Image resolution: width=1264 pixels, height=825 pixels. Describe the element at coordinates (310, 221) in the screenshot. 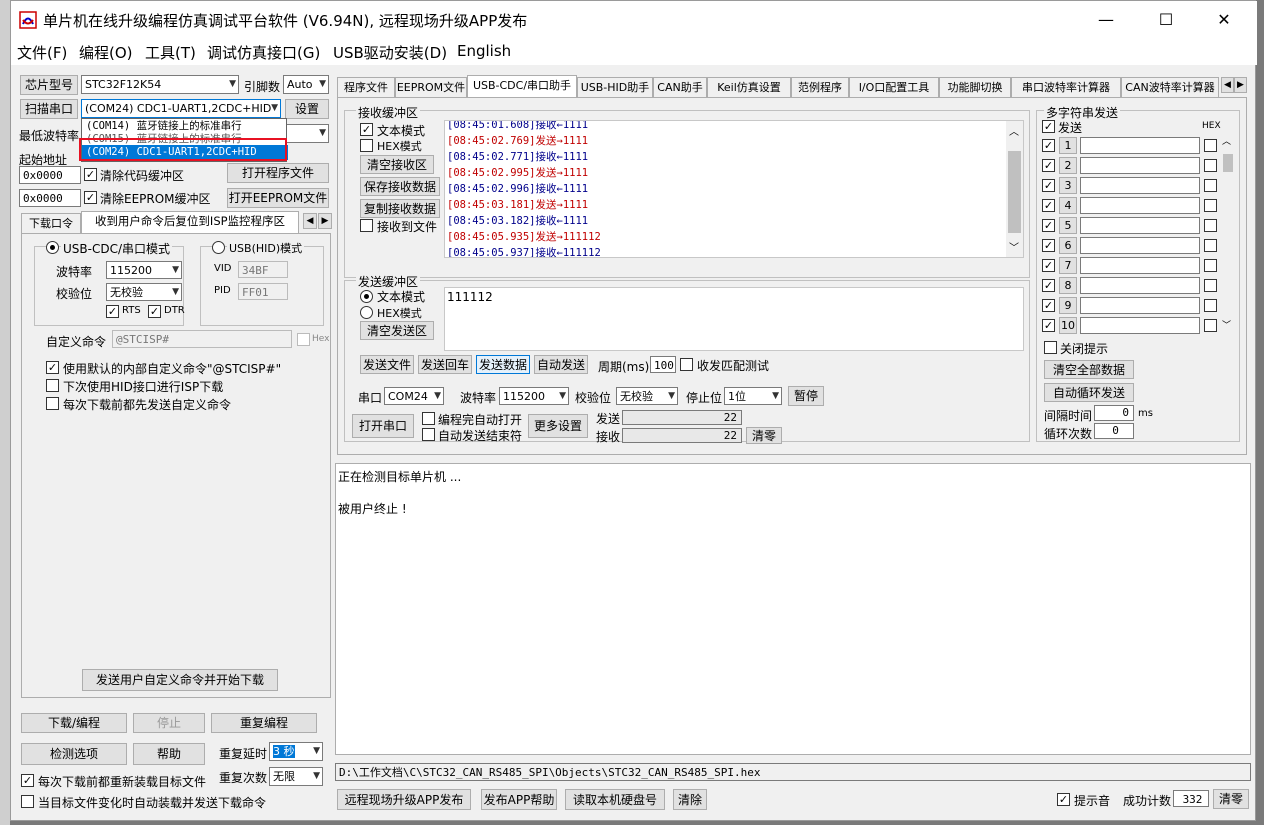

I see `tab-scroll-left-icon: ◀` at that location.